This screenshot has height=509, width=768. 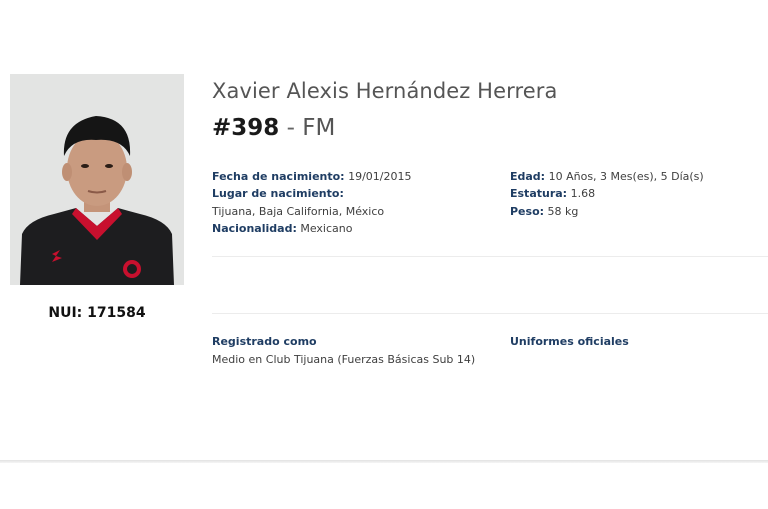 I want to click on birth-date-value: 19/01/2015, so click(x=380, y=176).